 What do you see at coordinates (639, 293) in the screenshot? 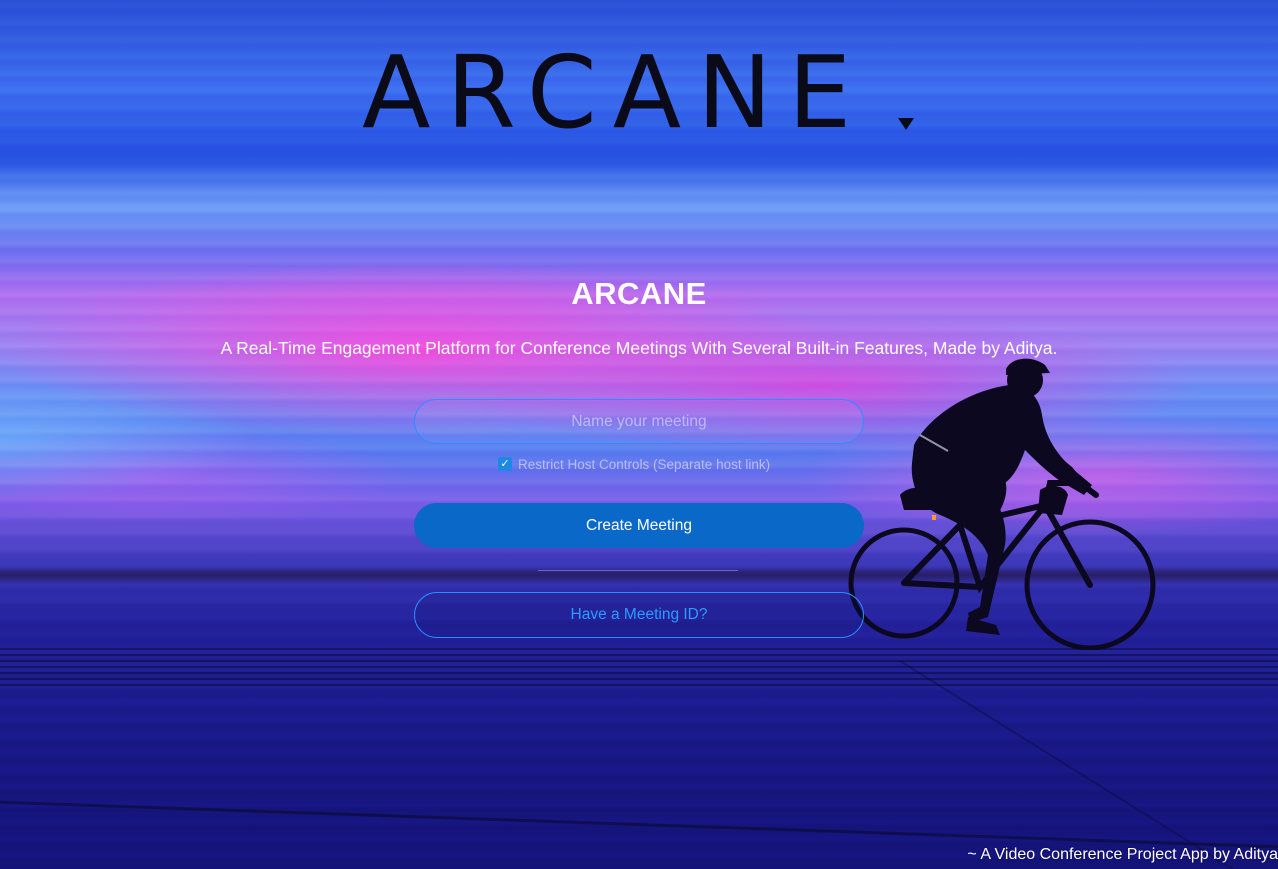
I see `page-title: ARCANE` at bounding box center [639, 293].